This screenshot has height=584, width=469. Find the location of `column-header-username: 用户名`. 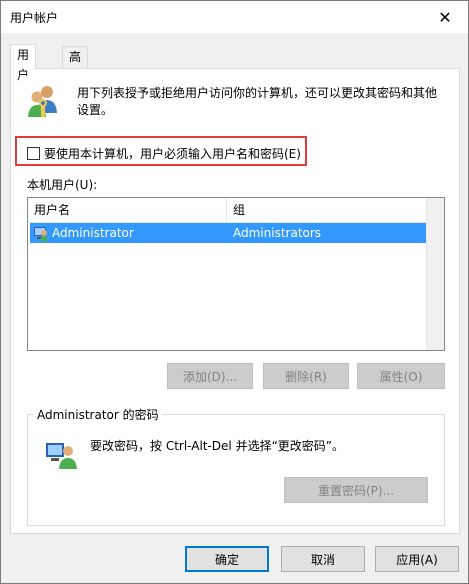

column-header-username: 用户名 is located at coordinates (127, 210).